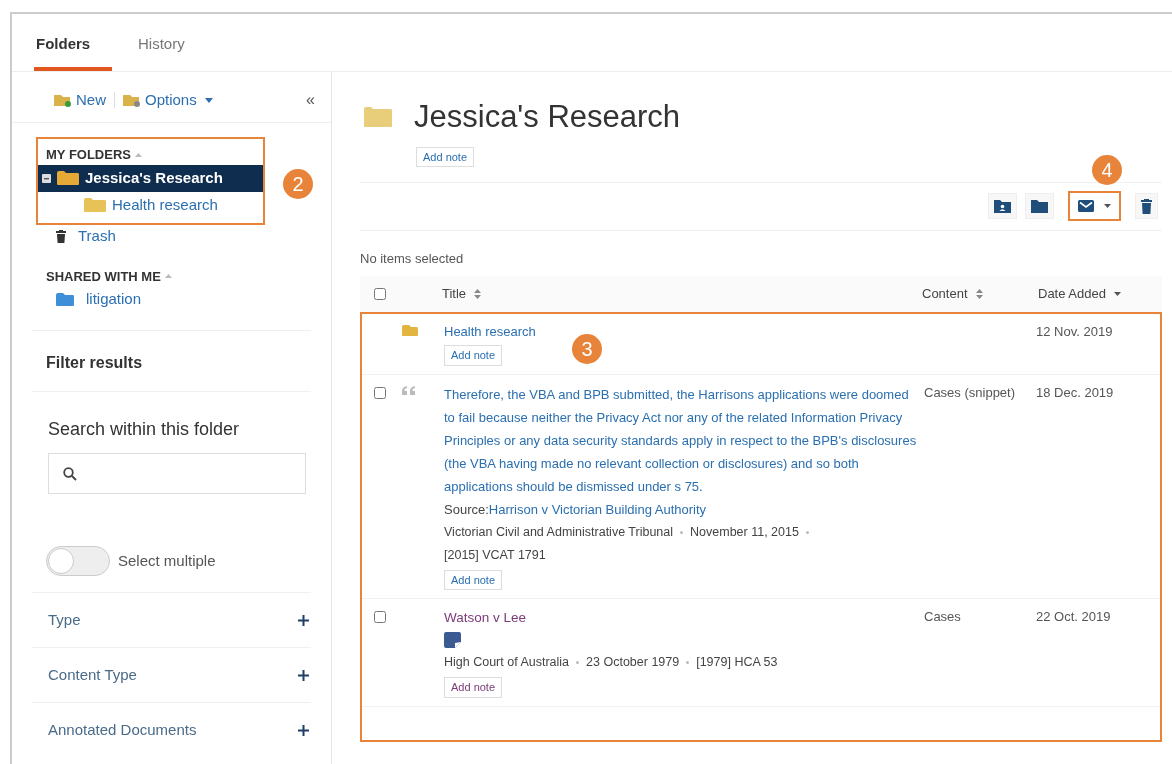 The image size is (1172, 764). What do you see at coordinates (88, 155) in the screenshot?
I see `section-heading: MY FOLDERS` at bounding box center [88, 155].